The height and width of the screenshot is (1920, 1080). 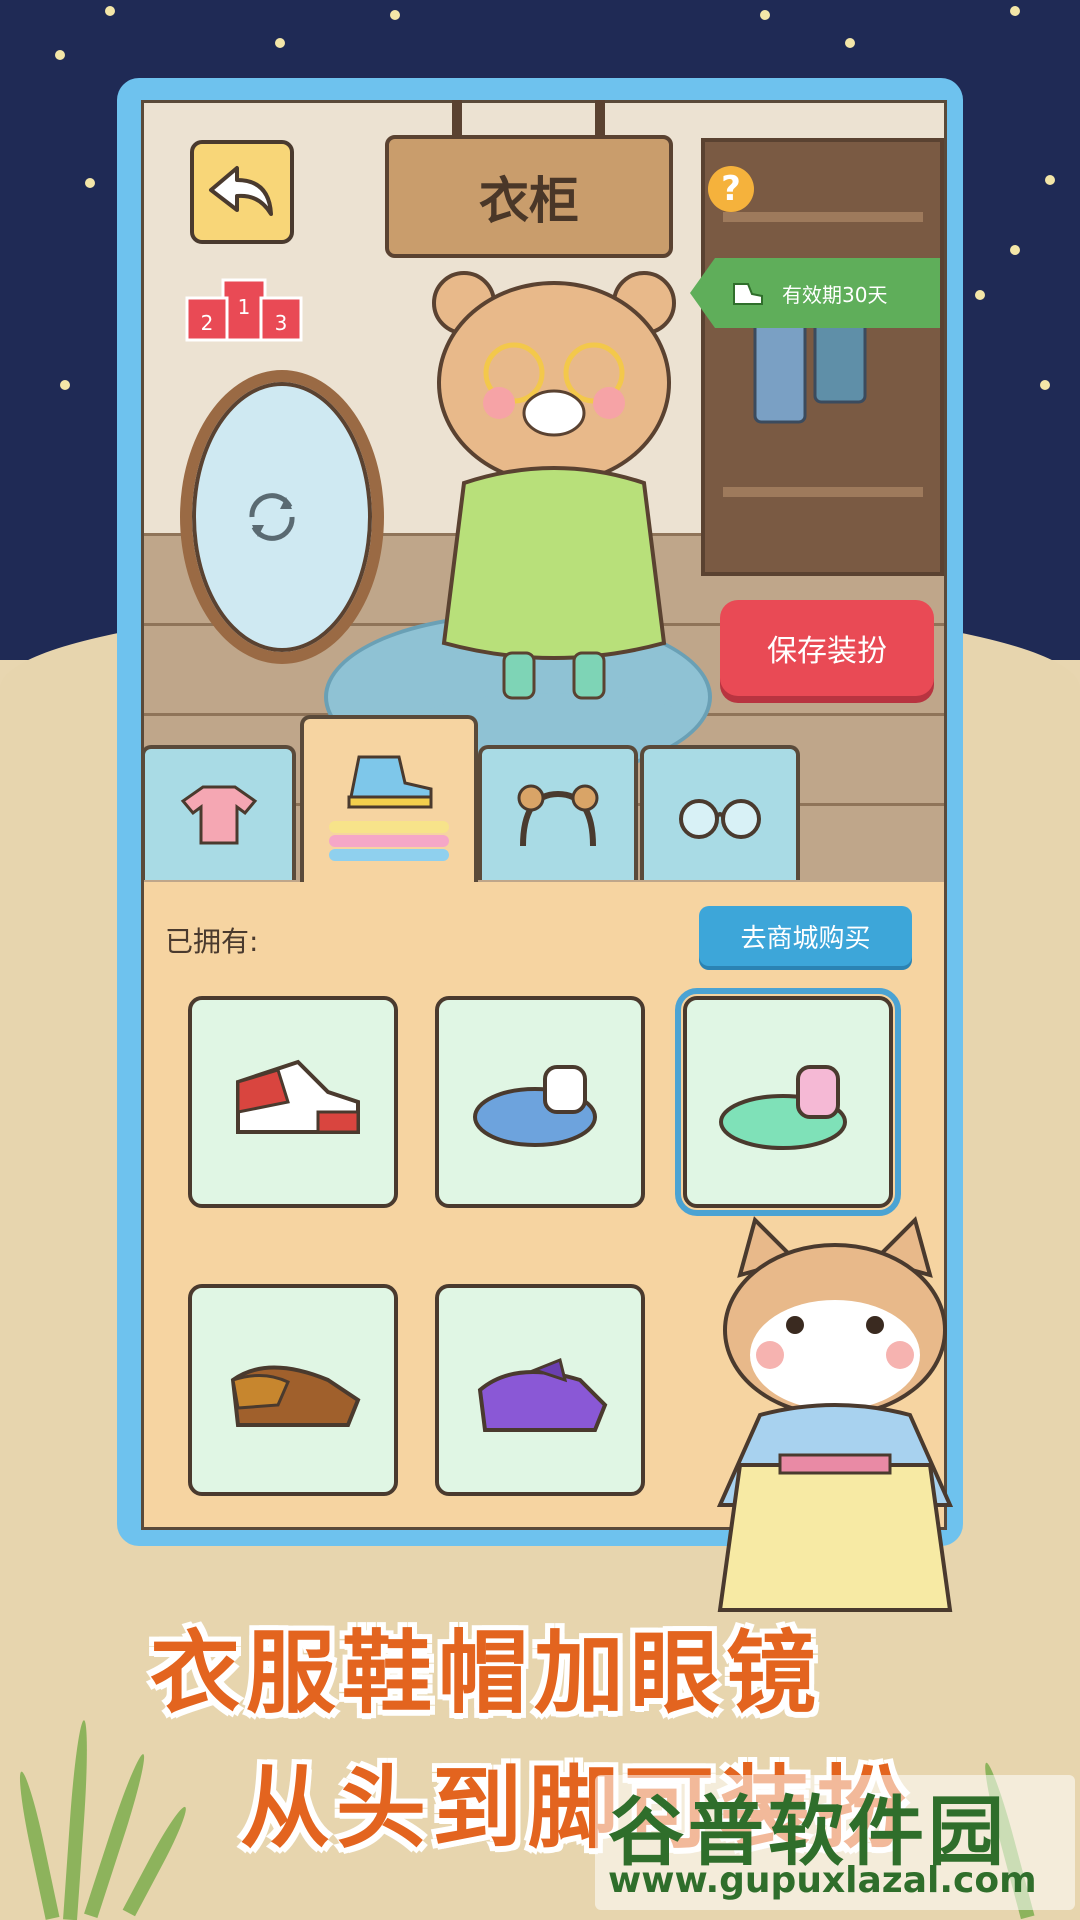 What do you see at coordinates (529, 200) in the screenshot?
I see `page-title: 衣柜` at bounding box center [529, 200].